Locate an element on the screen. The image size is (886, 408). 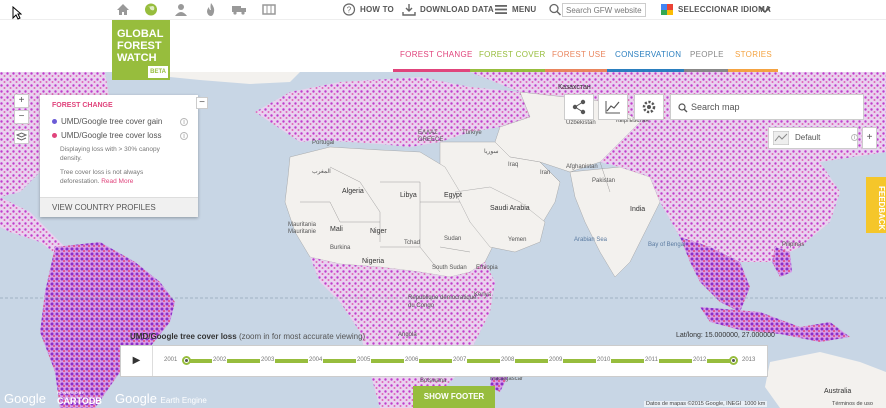
label-ethiopia: Ethiopia is located at coordinates (487, 268).